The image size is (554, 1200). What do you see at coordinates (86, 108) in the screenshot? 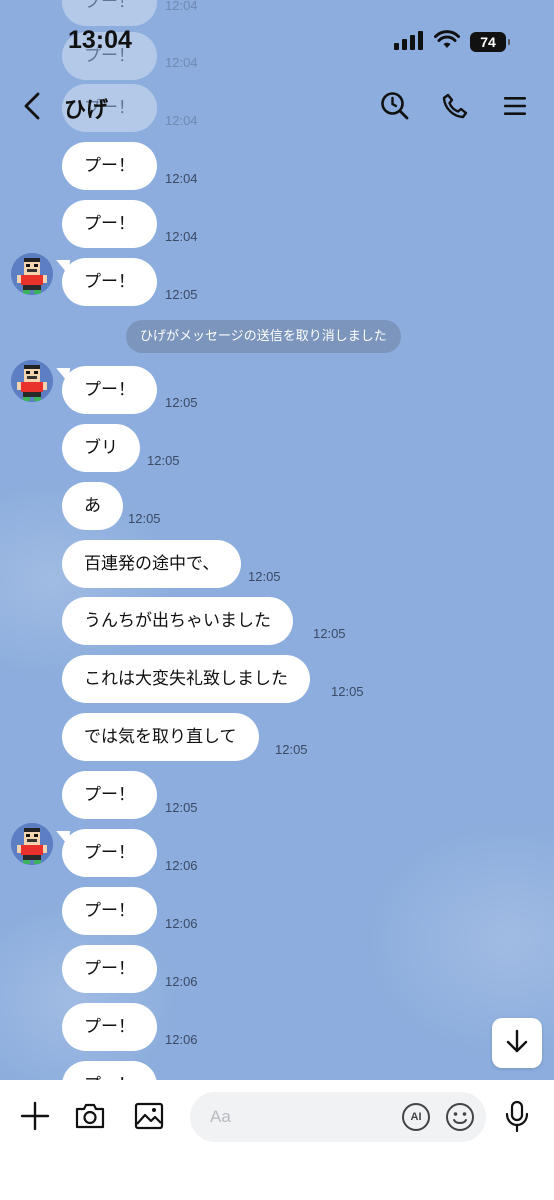
I see `chat-title: ひげ` at bounding box center [86, 108].